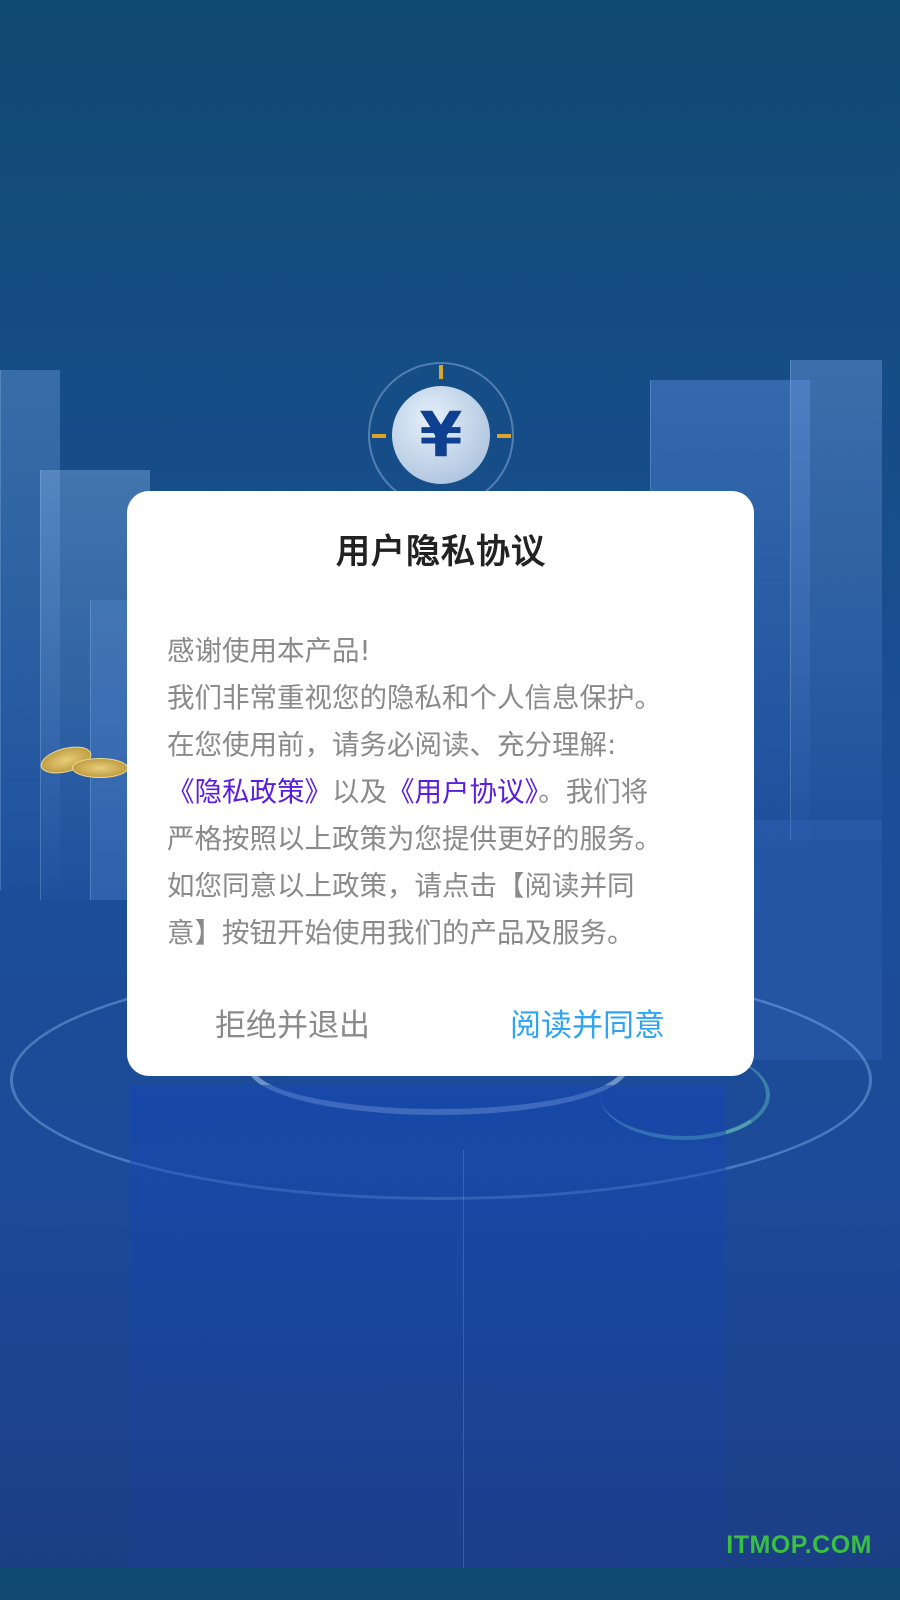 The height and width of the screenshot is (1600, 900). I want to click on reject-exit-button: 拒绝并退出, so click(295, 1026).